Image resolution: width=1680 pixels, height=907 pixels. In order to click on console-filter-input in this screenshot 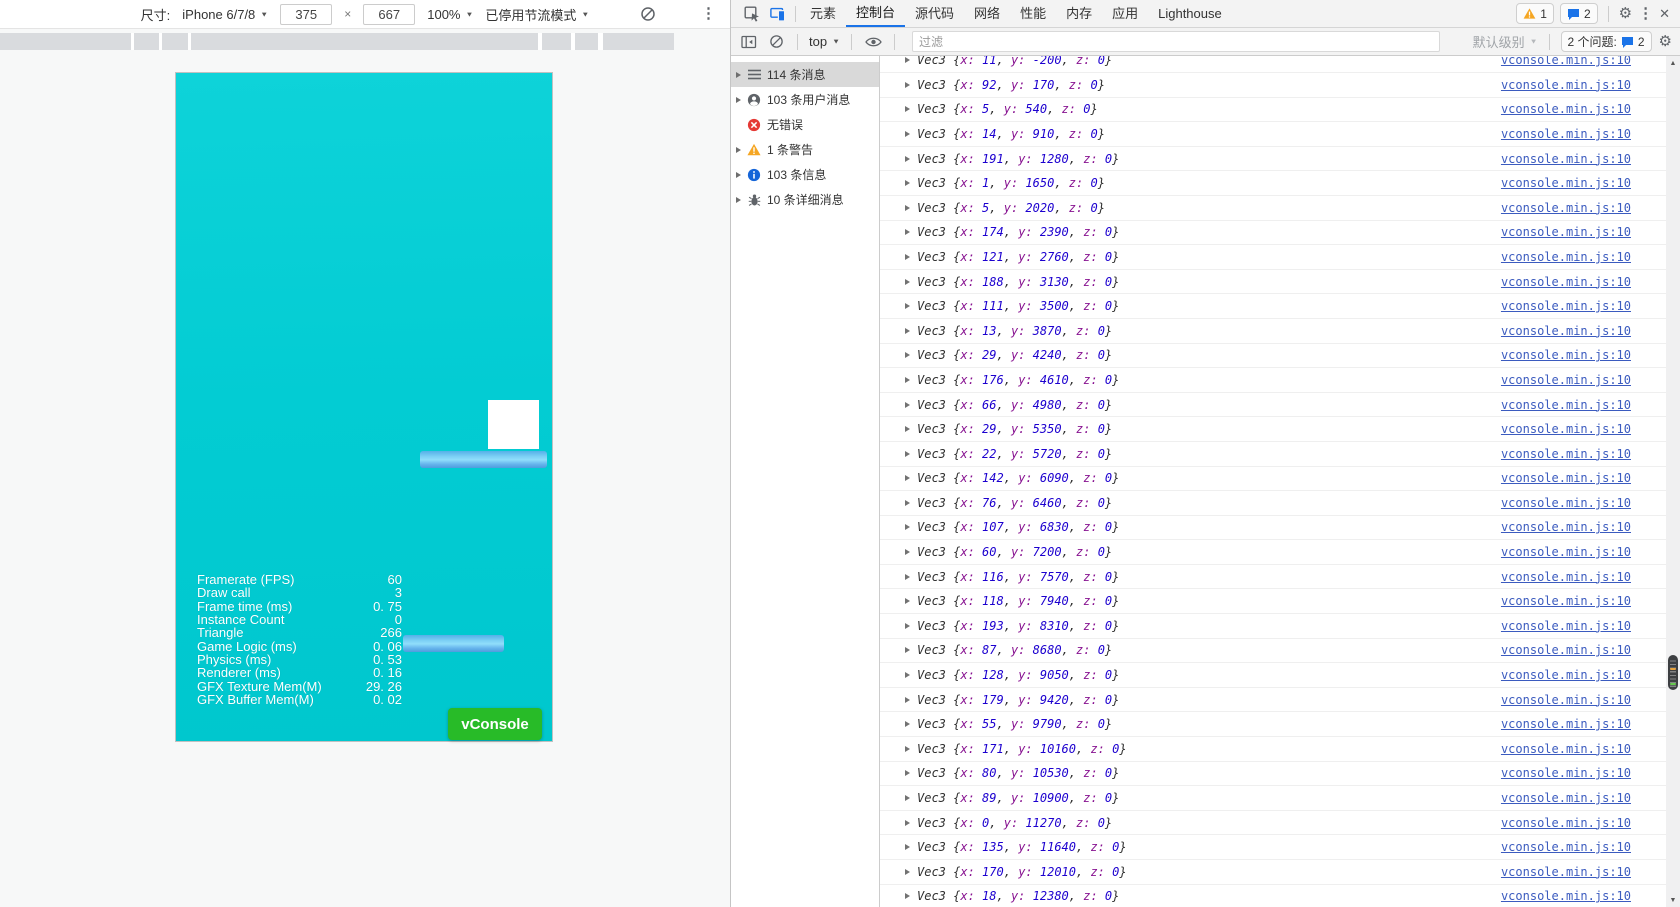, I will do `click(1176, 41)`.